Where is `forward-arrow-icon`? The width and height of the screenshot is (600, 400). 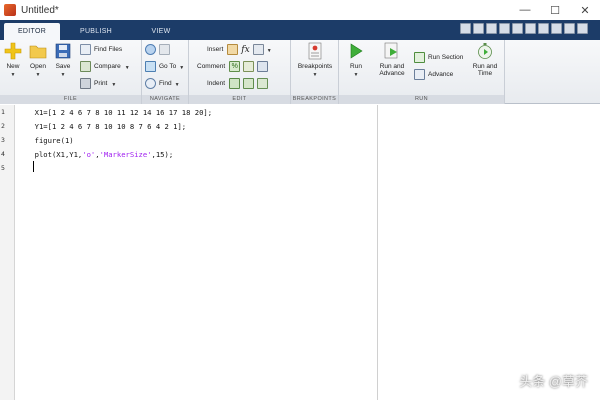 forward-arrow-icon is located at coordinates (164, 49).